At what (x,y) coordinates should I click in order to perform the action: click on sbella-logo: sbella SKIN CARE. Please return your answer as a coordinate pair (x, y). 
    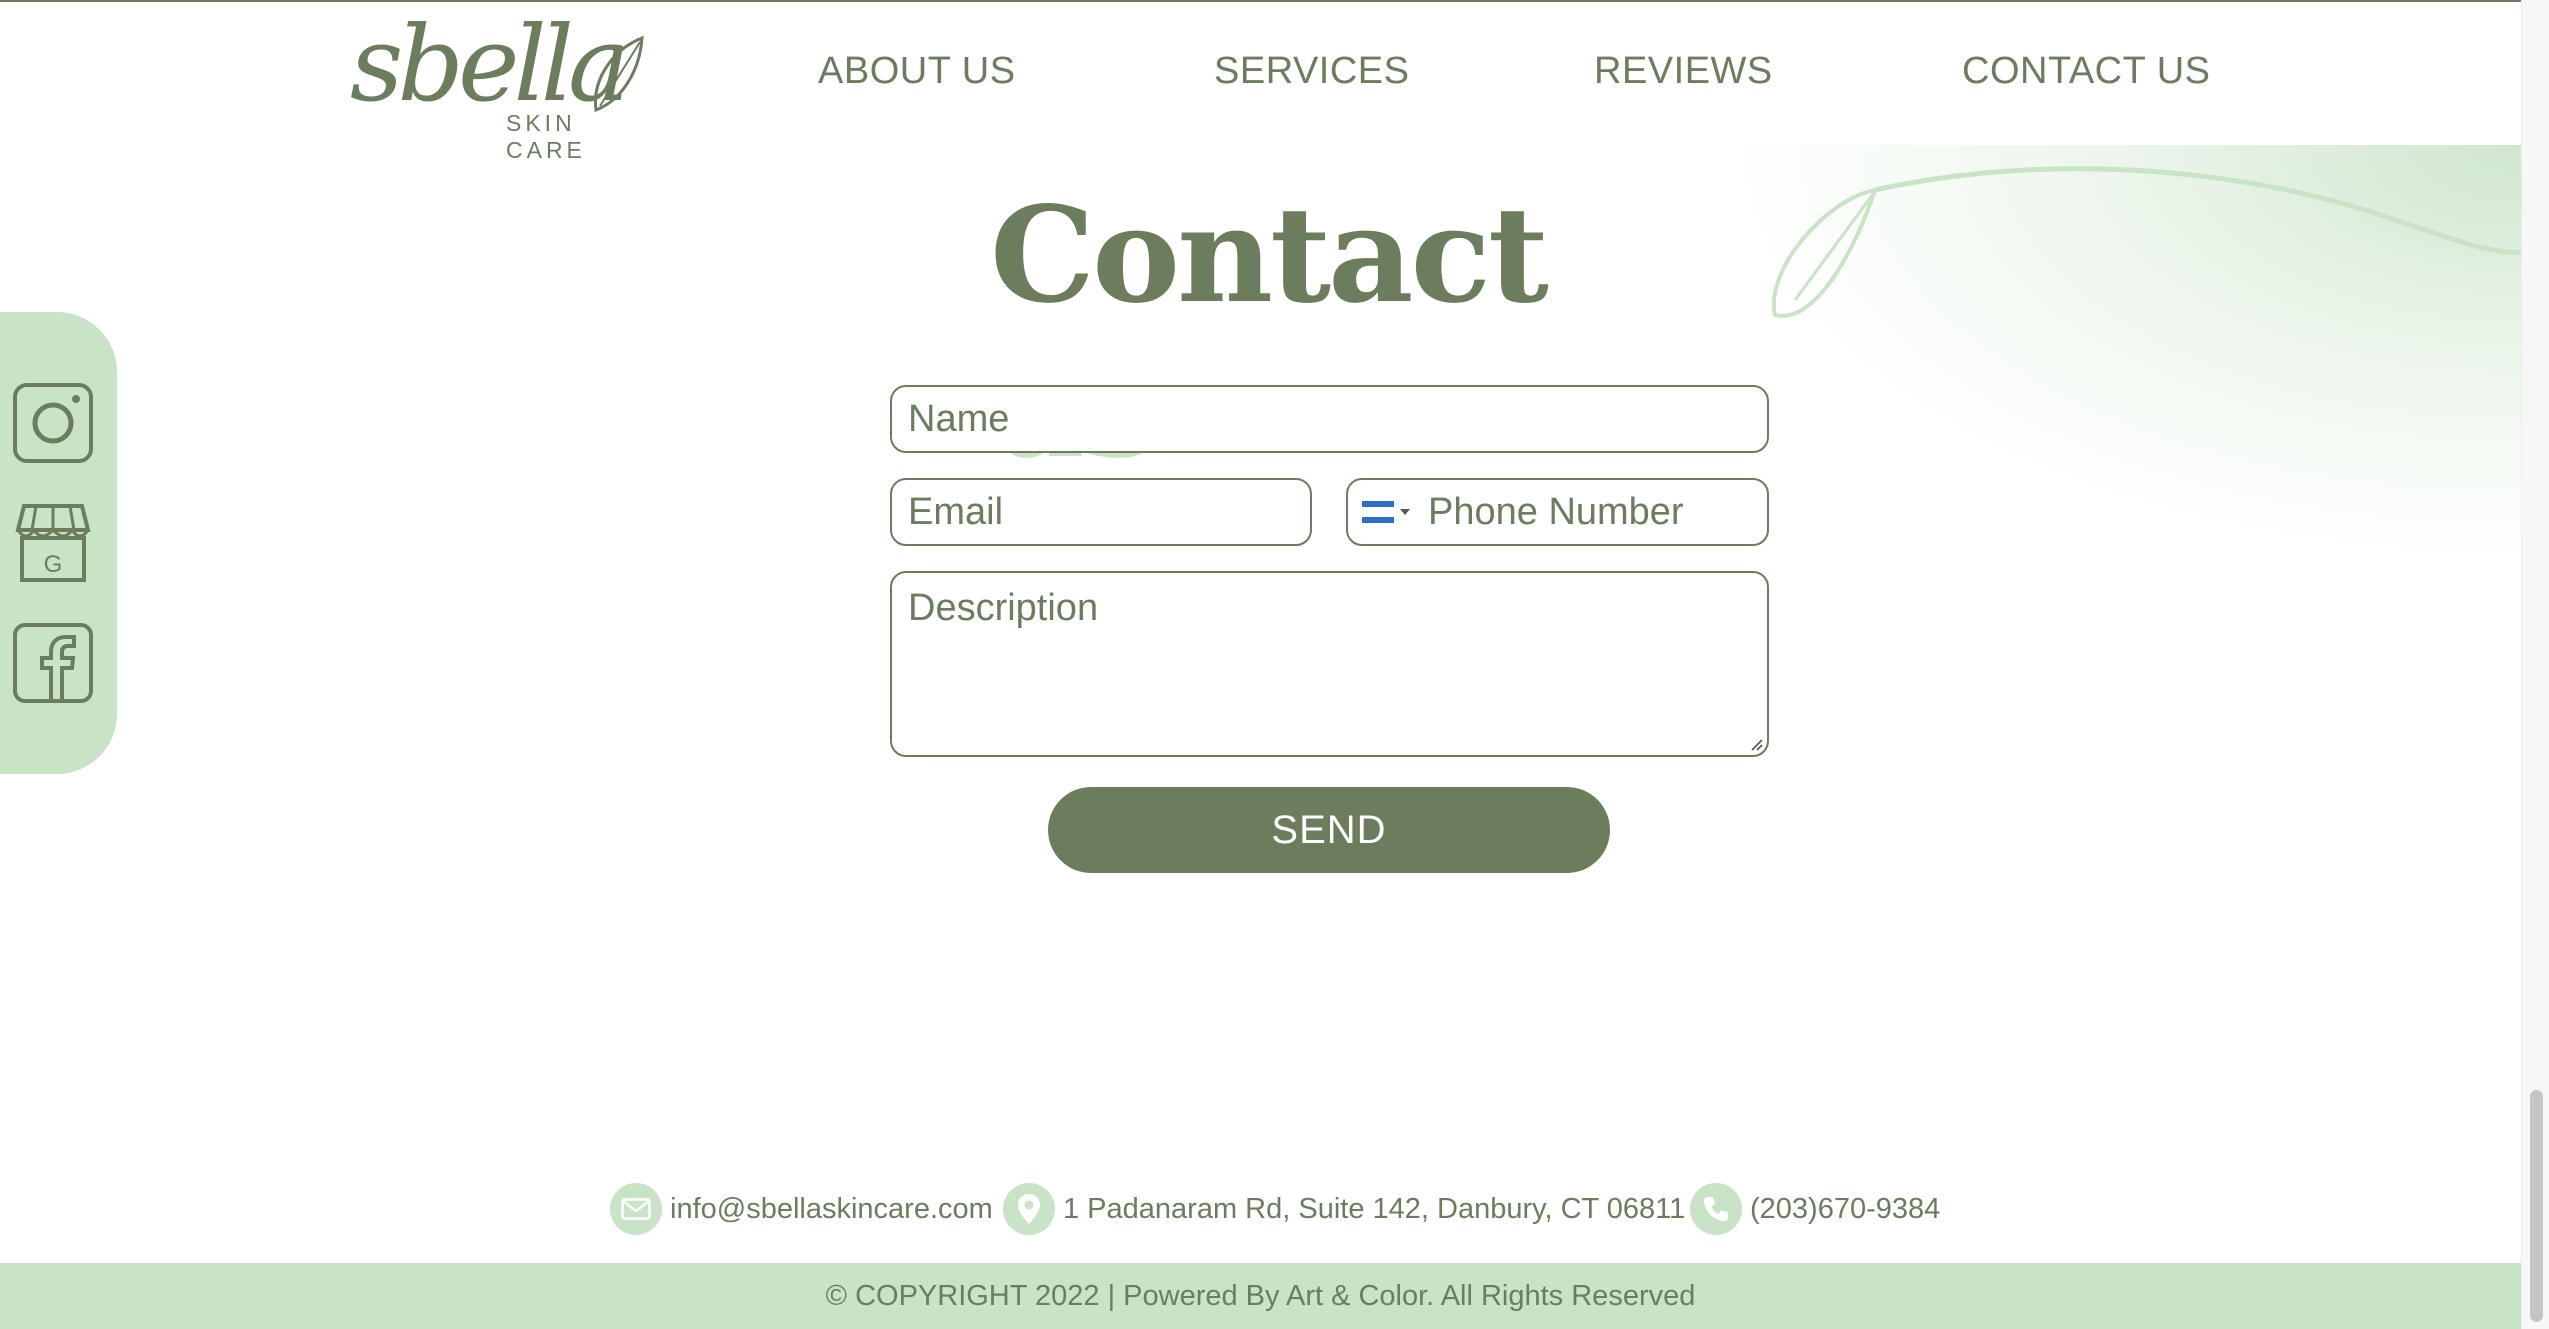
    Looking at the image, I should click on (497, 83).